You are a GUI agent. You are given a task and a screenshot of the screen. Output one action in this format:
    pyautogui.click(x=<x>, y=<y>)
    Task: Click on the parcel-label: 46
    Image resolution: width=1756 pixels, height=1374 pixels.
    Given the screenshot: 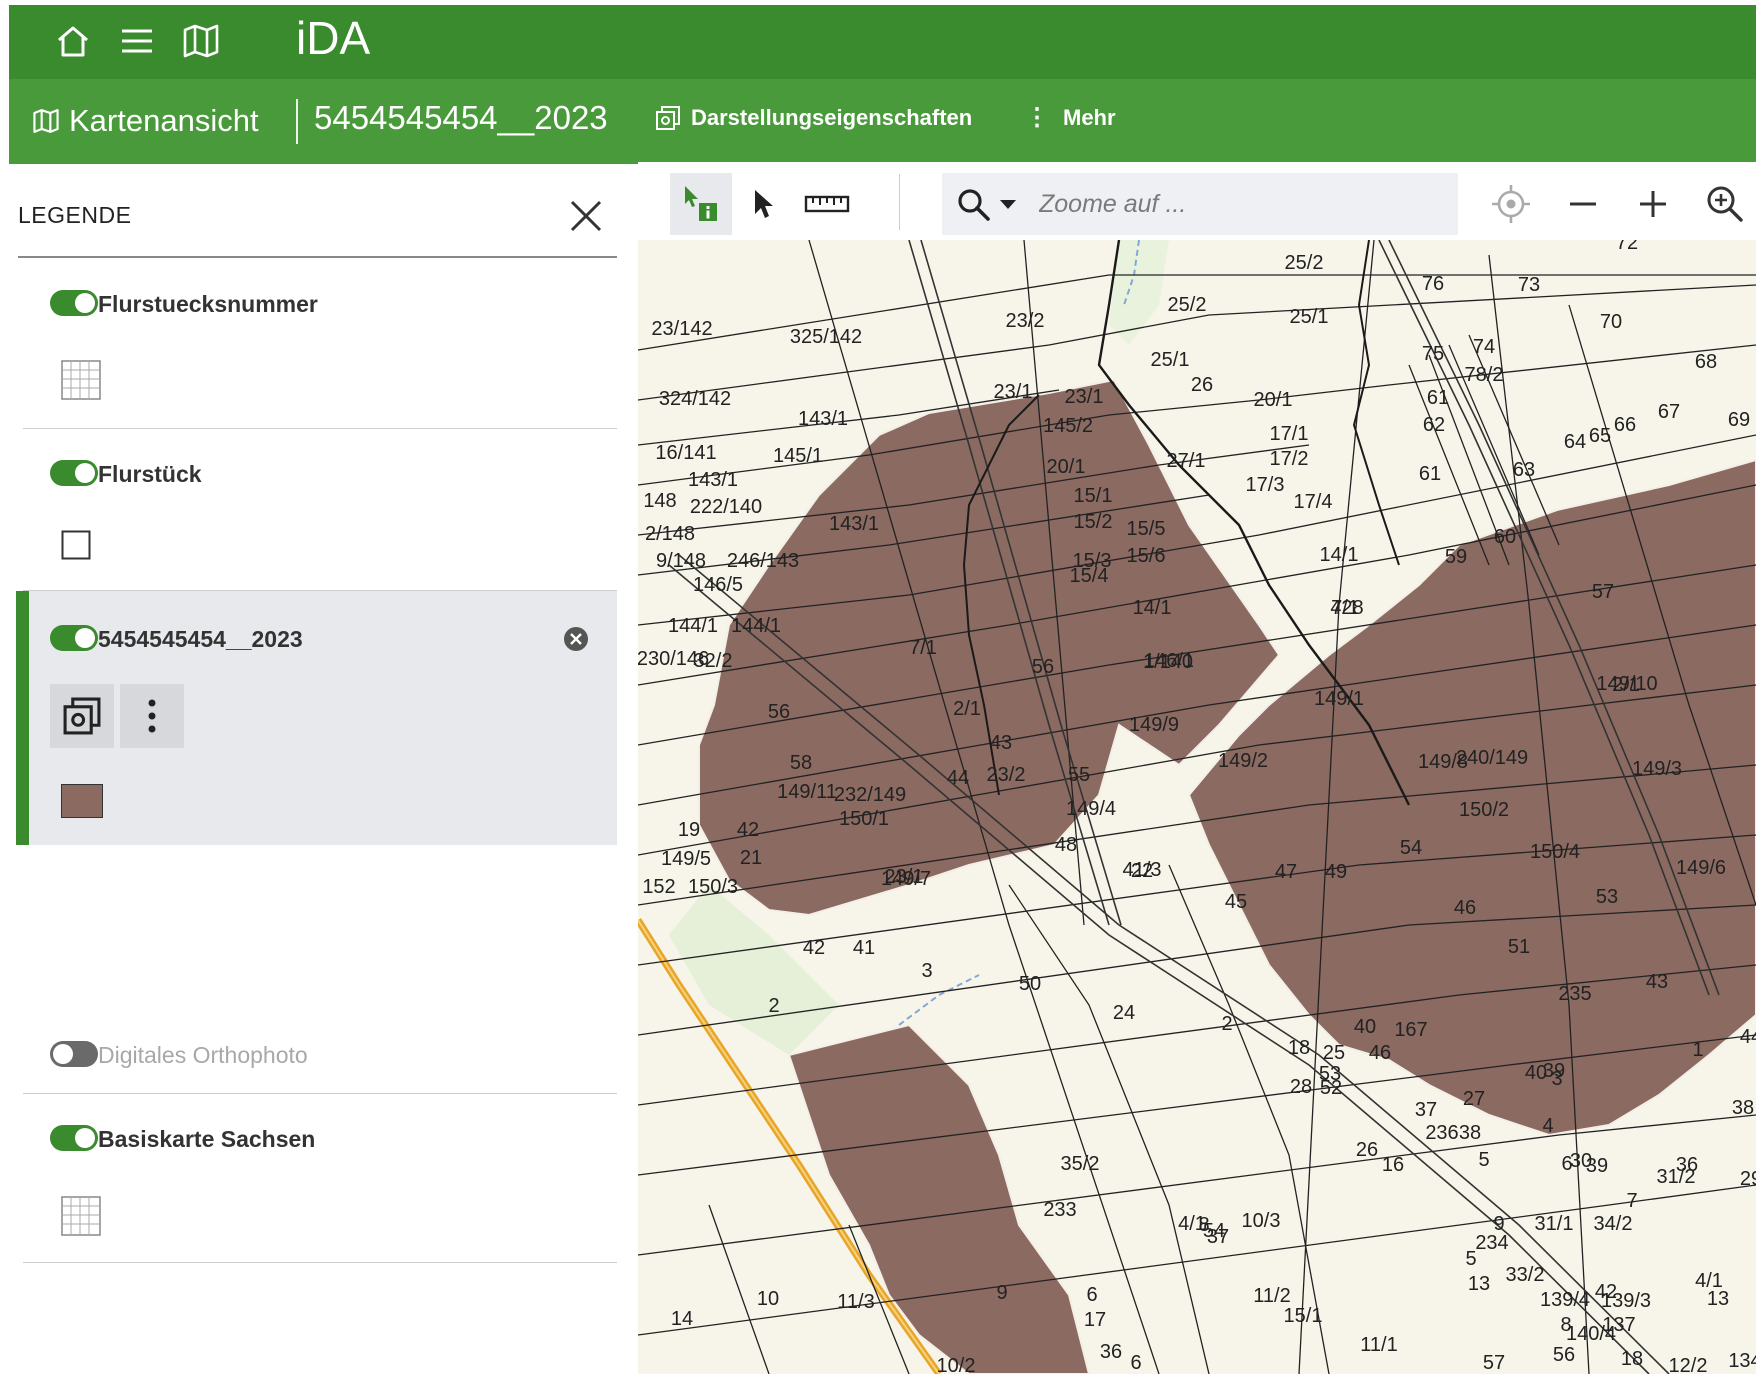 What is the action you would take?
    pyautogui.click(x=1380, y=1053)
    